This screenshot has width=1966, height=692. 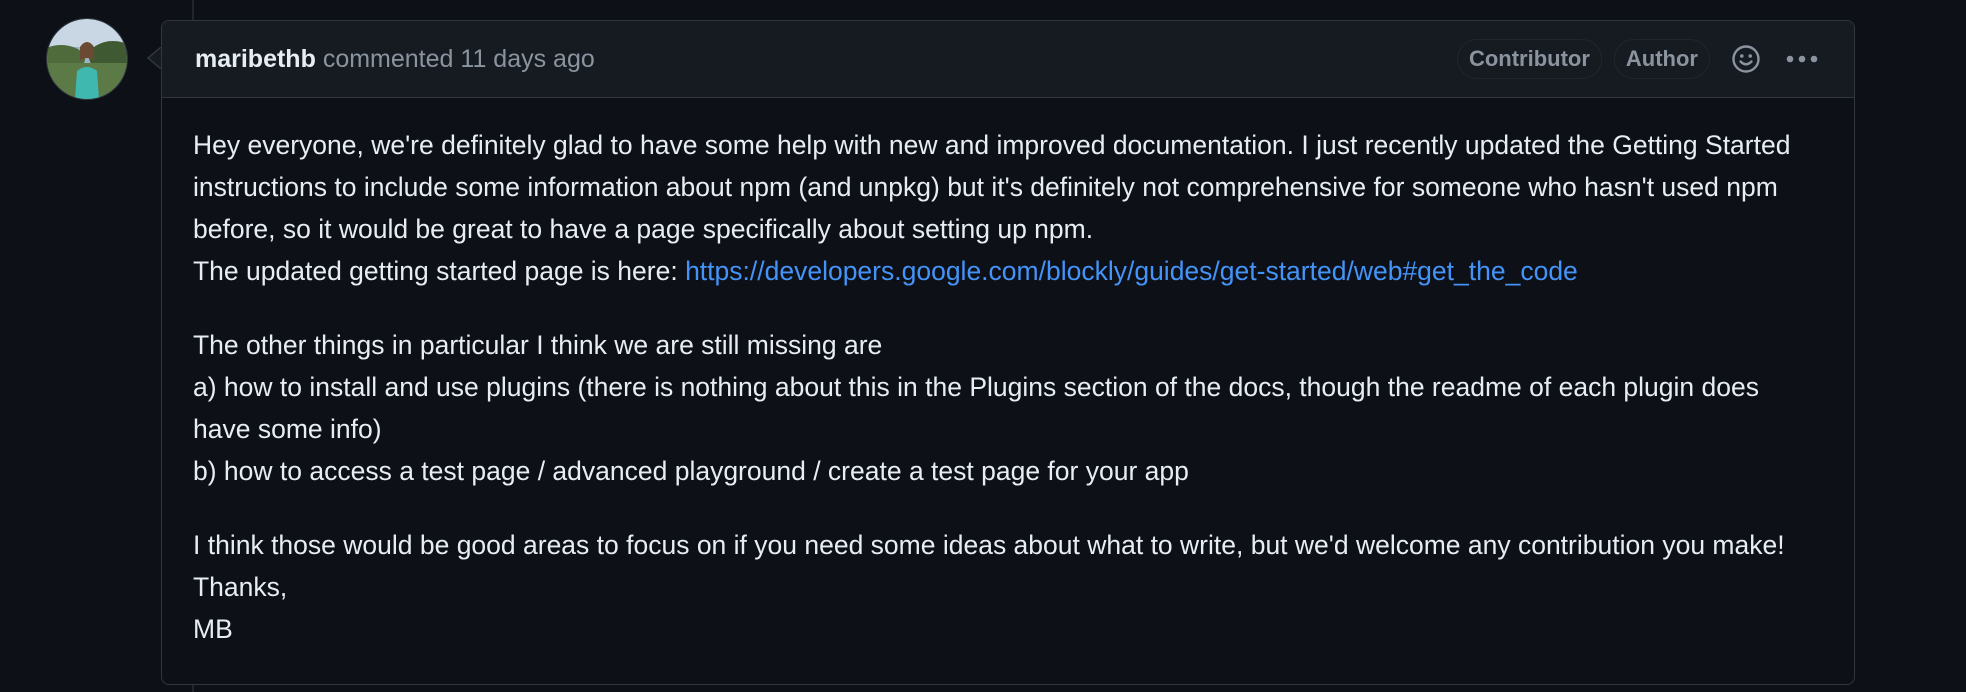 What do you see at coordinates (1661, 59) in the screenshot?
I see `author-badge: Author` at bounding box center [1661, 59].